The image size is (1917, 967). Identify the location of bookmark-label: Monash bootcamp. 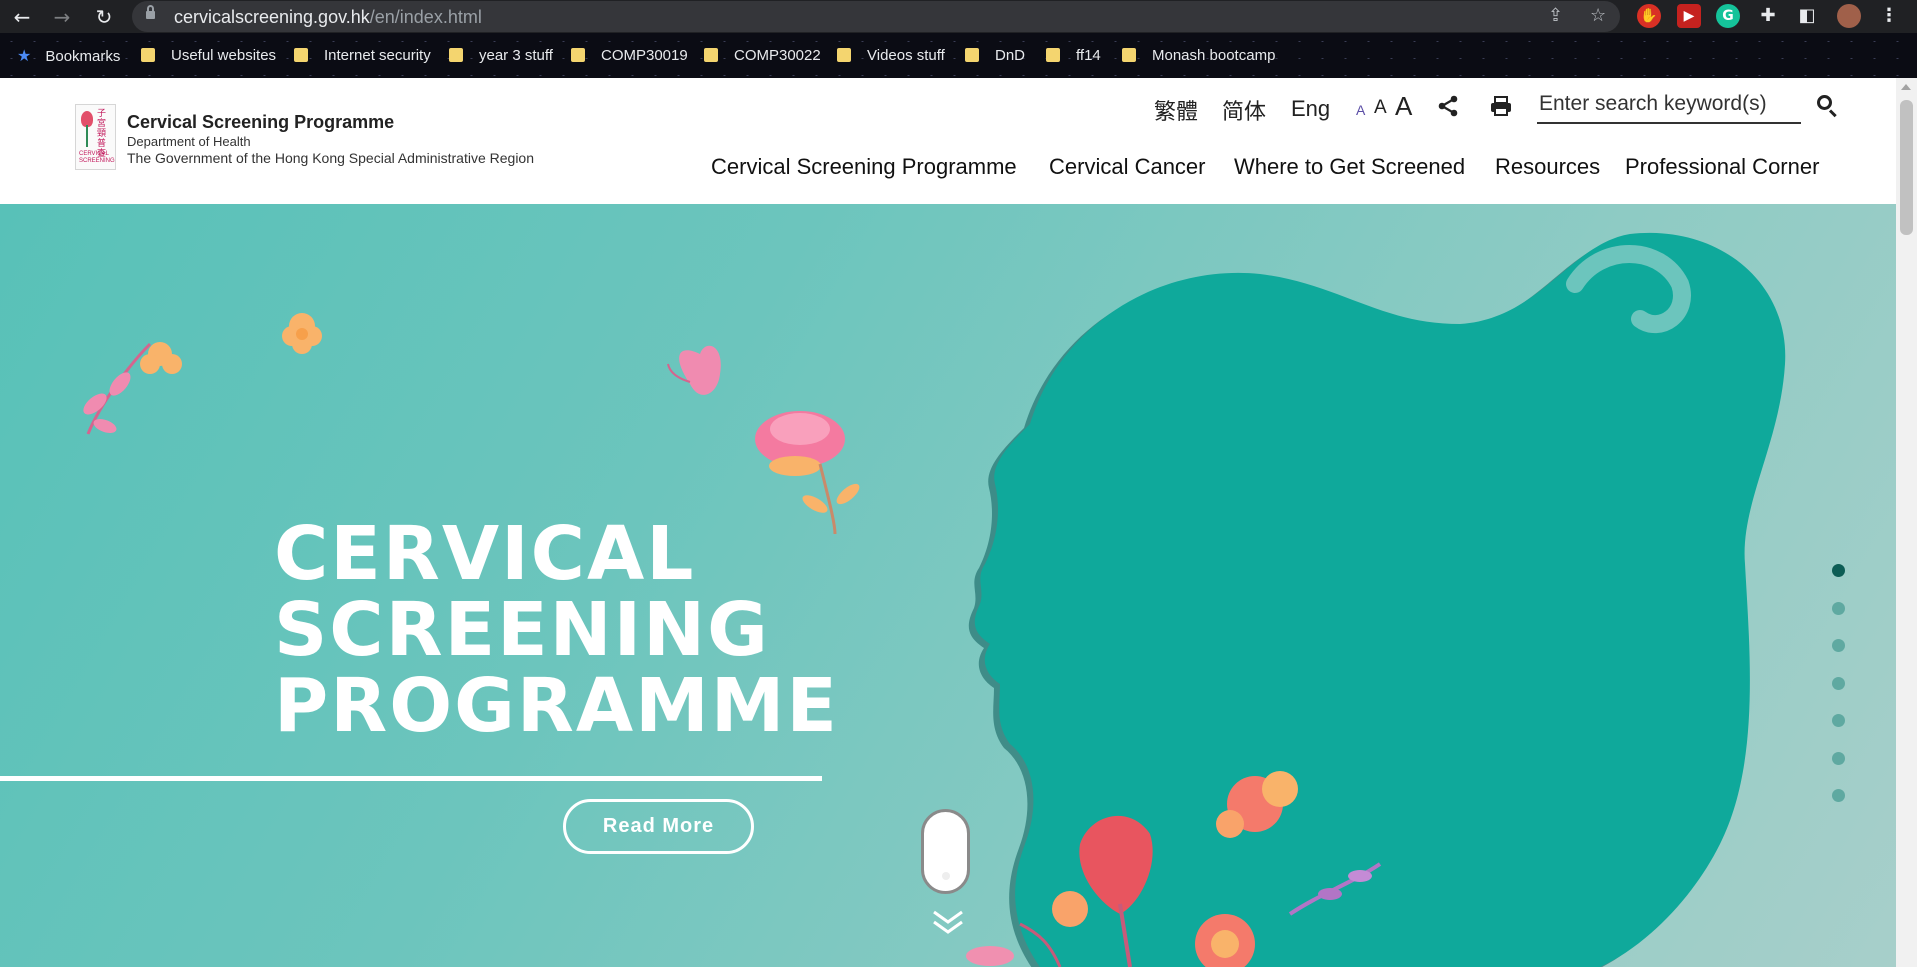
(1214, 55).